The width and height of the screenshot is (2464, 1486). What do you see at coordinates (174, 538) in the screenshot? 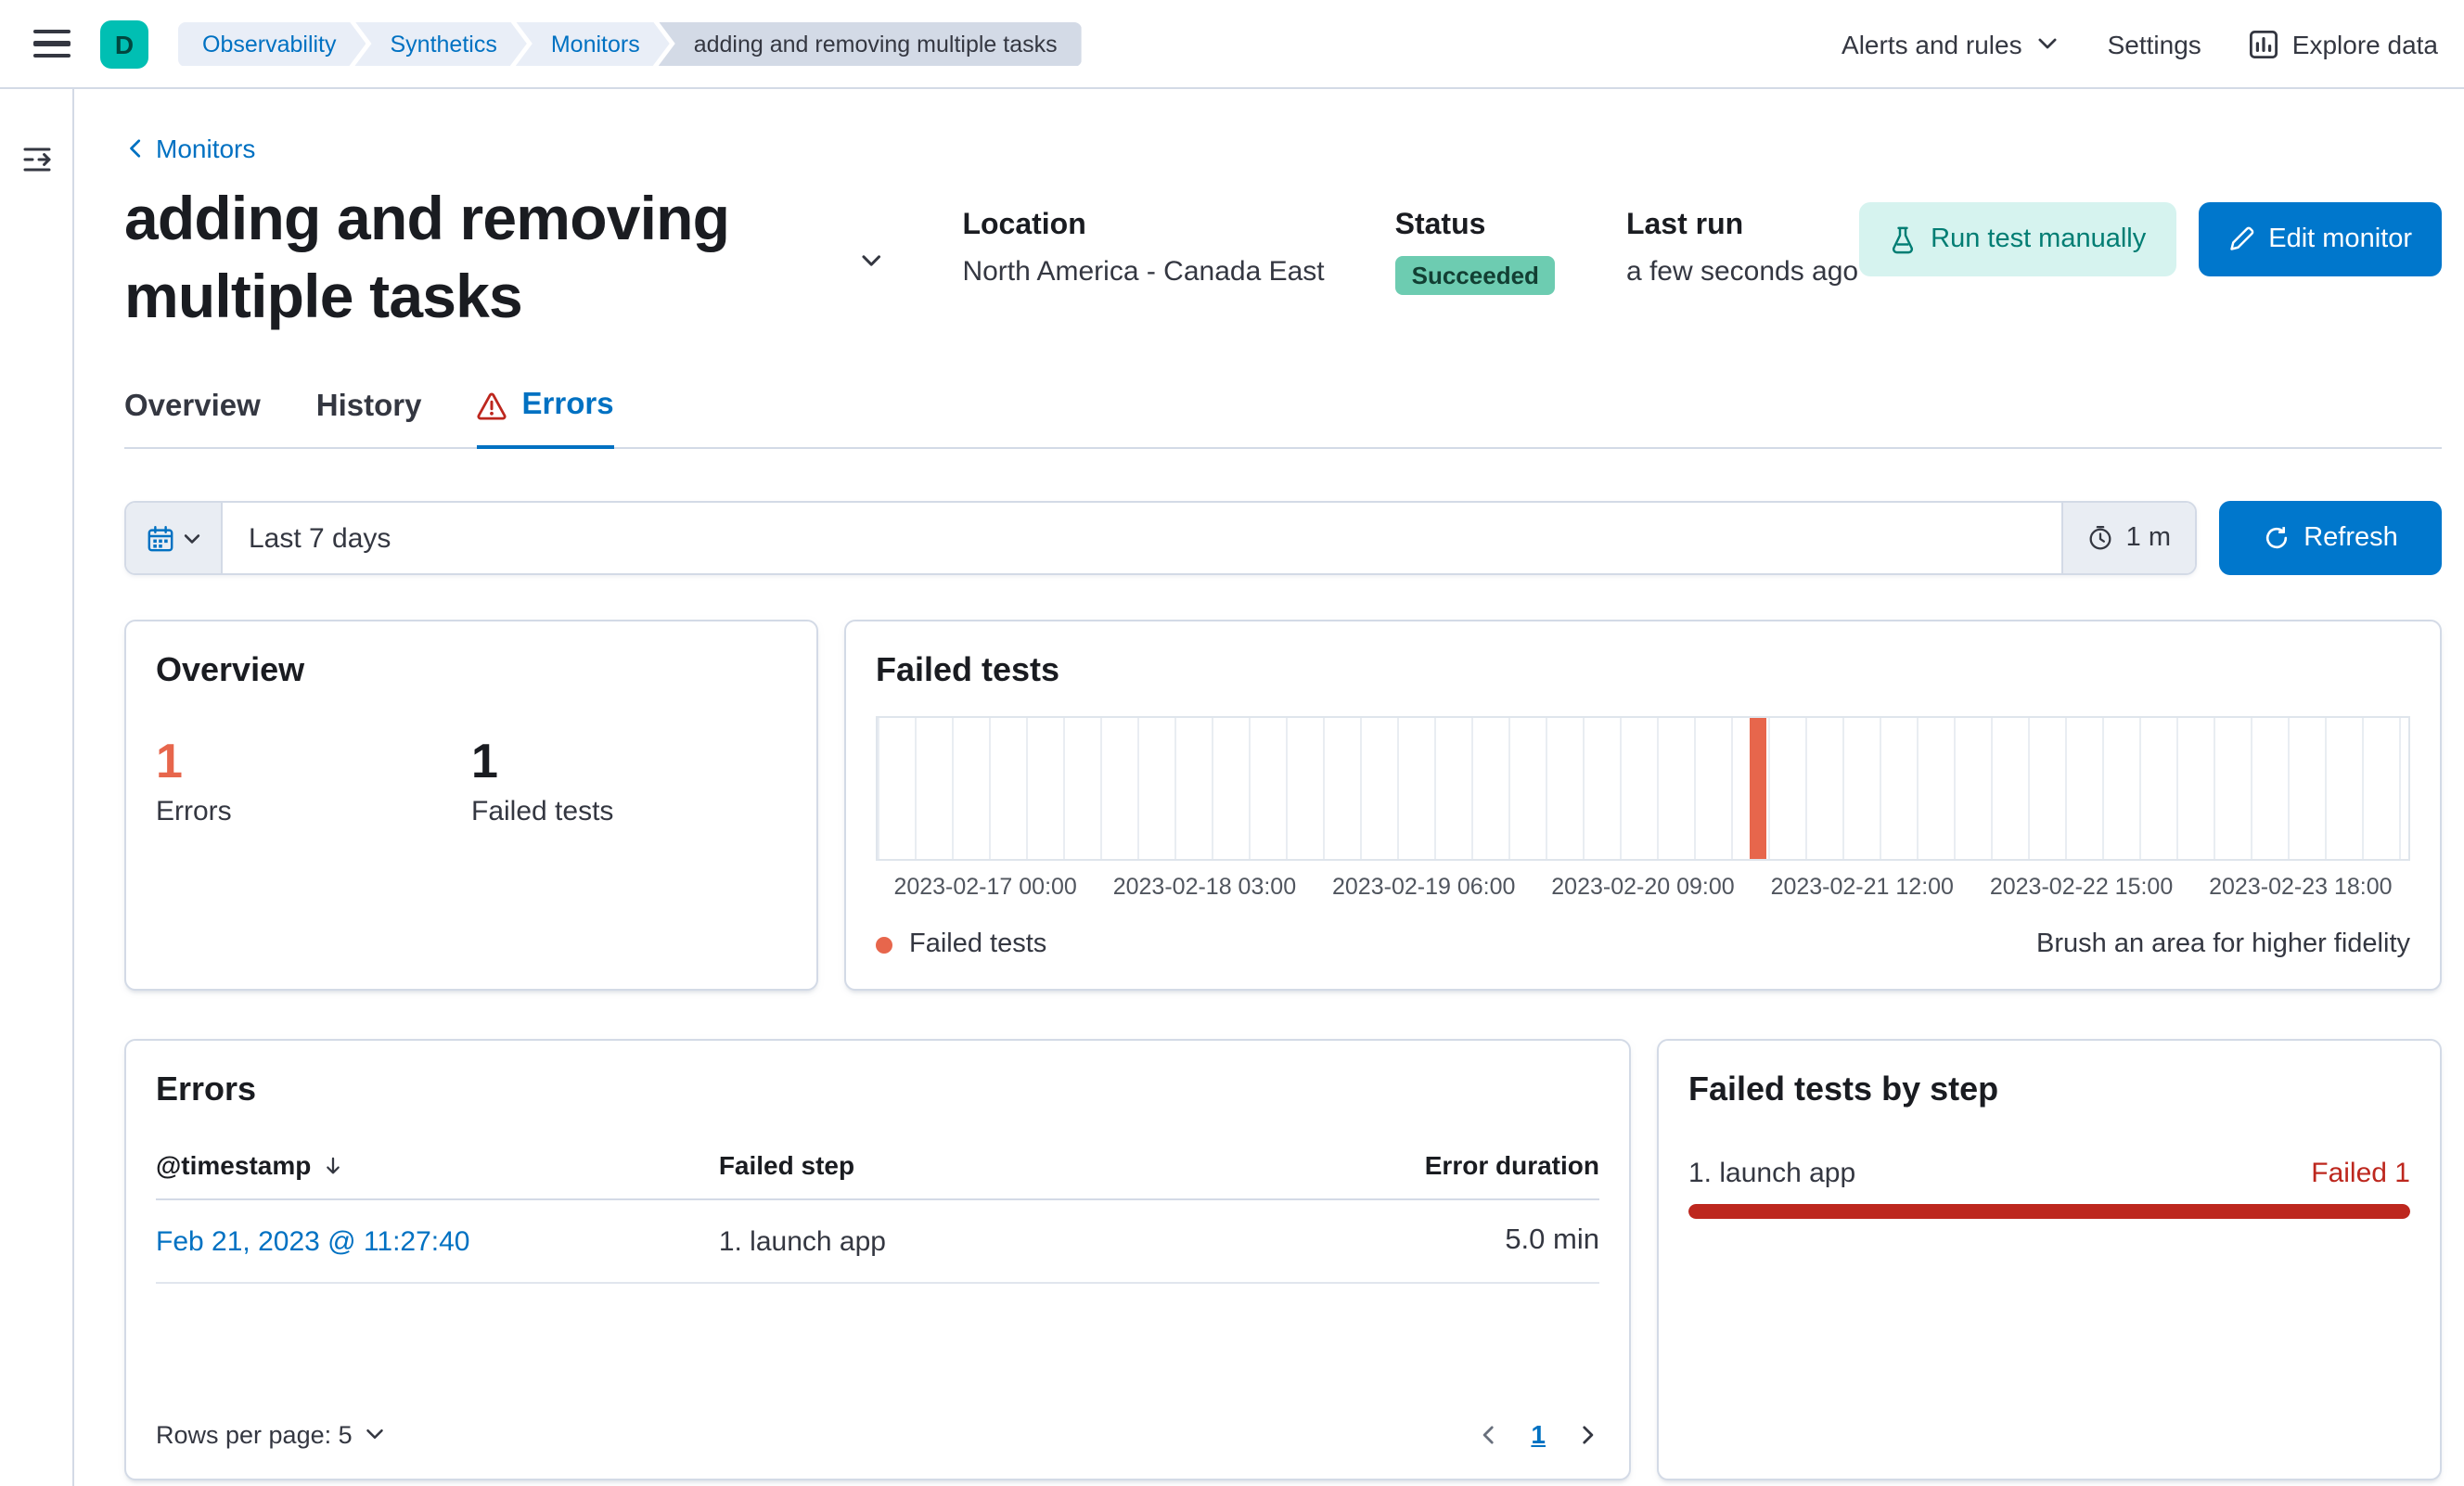
I see `quick-select-button` at bounding box center [174, 538].